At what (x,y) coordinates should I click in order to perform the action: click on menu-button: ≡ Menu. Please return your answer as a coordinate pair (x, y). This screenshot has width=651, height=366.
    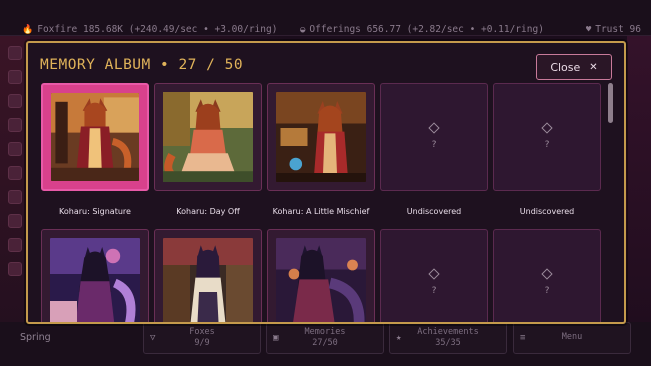
    Looking at the image, I should click on (572, 338).